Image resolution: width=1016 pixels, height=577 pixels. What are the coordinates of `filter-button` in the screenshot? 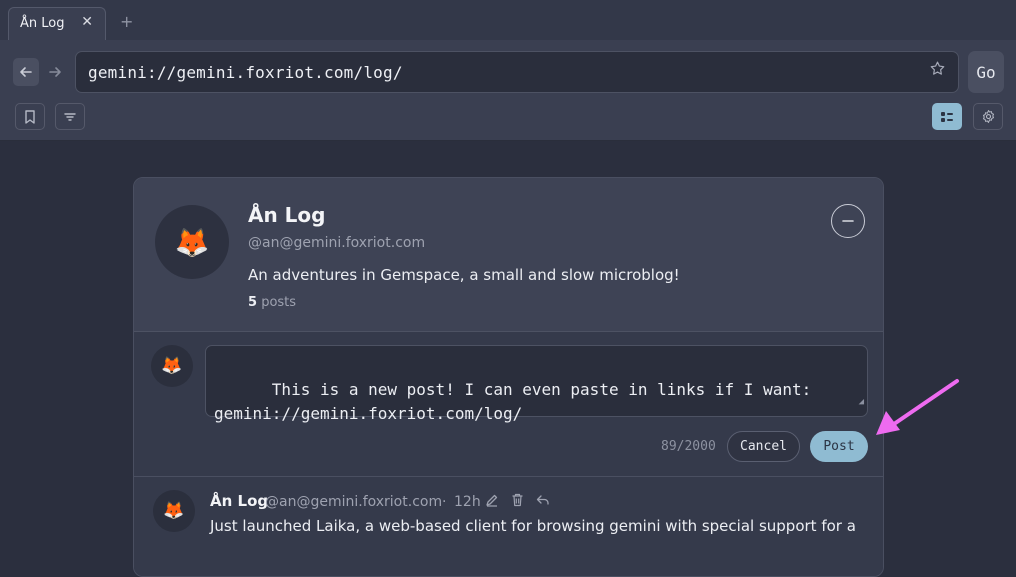 It's located at (70, 116).